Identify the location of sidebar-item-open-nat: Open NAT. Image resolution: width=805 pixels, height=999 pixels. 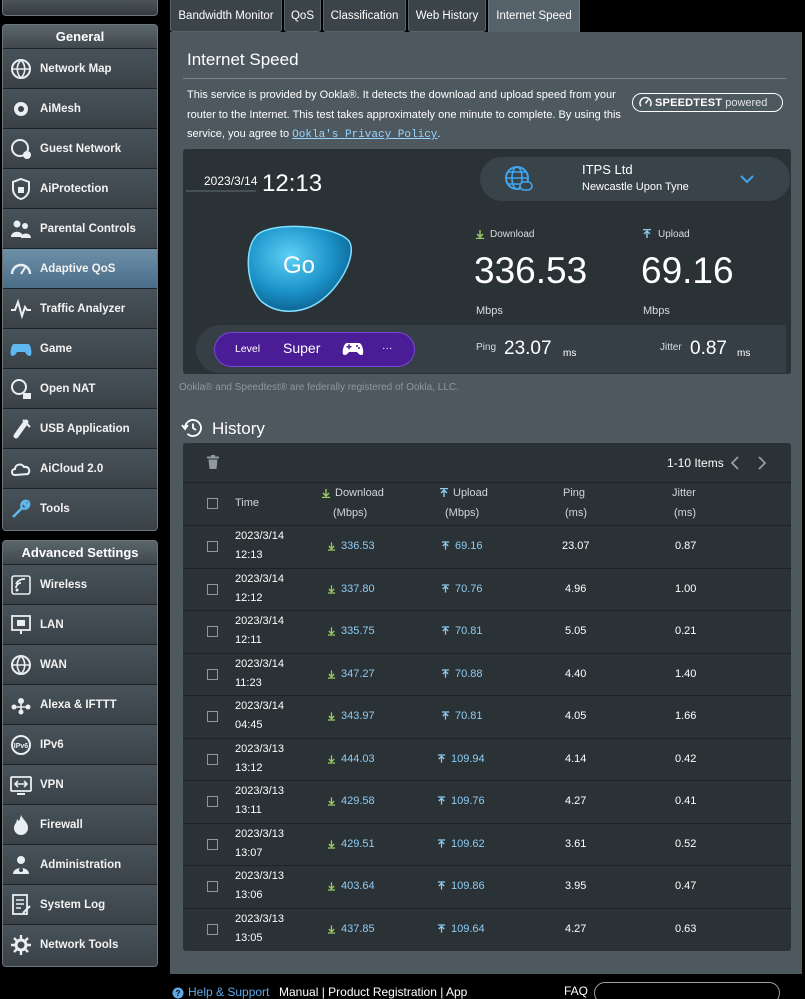
(80, 389).